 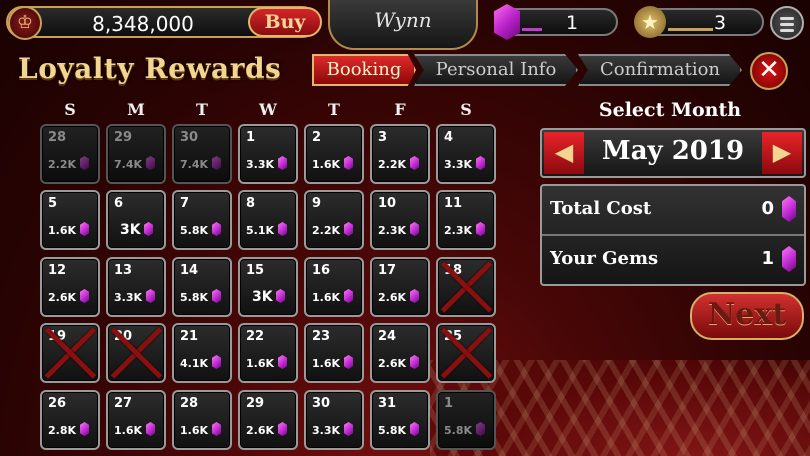 I want to click on calendar-day: 28 2.2K, so click(x=70, y=154).